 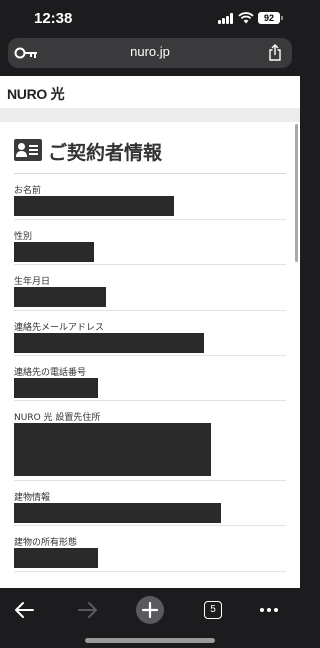 What do you see at coordinates (46, 543) in the screenshot?
I see `field-label: 建物の所有形態` at bounding box center [46, 543].